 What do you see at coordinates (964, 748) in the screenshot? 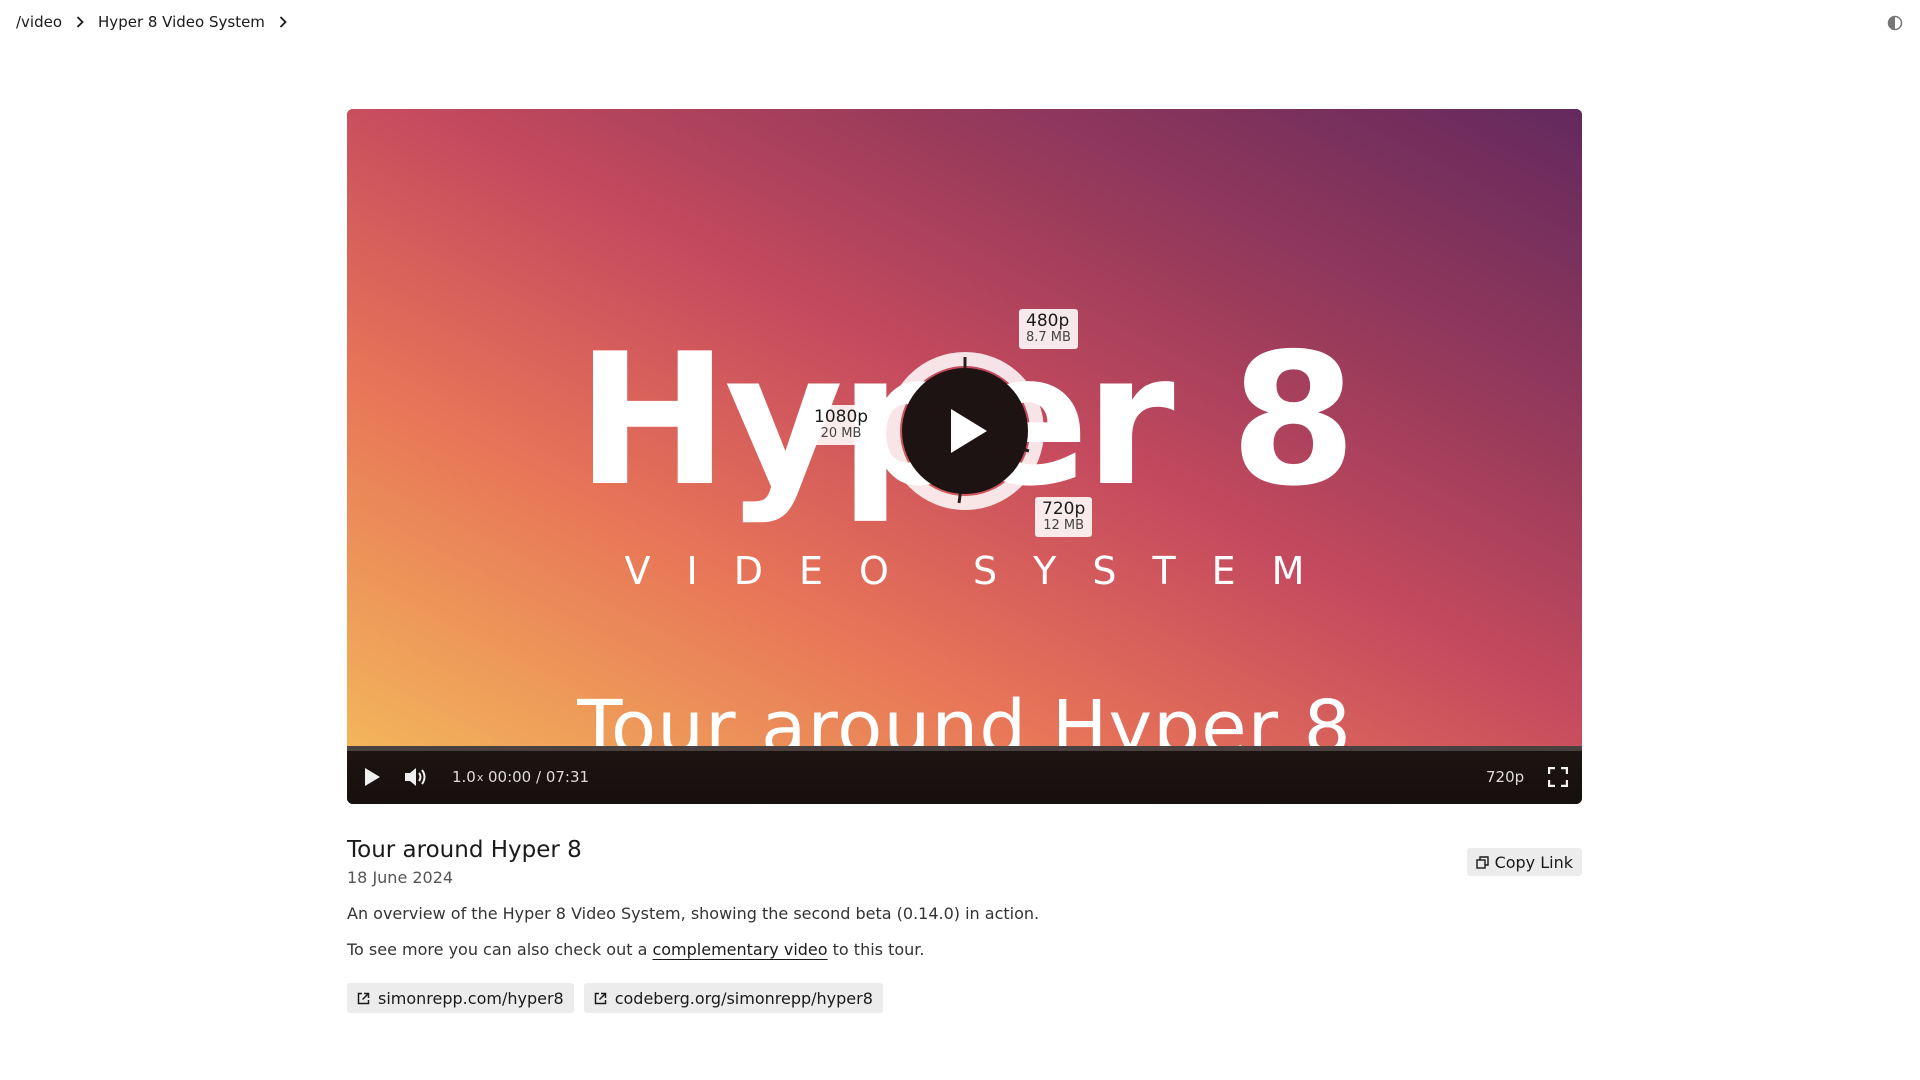
I see `progress-bar` at bounding box center [964, 748].